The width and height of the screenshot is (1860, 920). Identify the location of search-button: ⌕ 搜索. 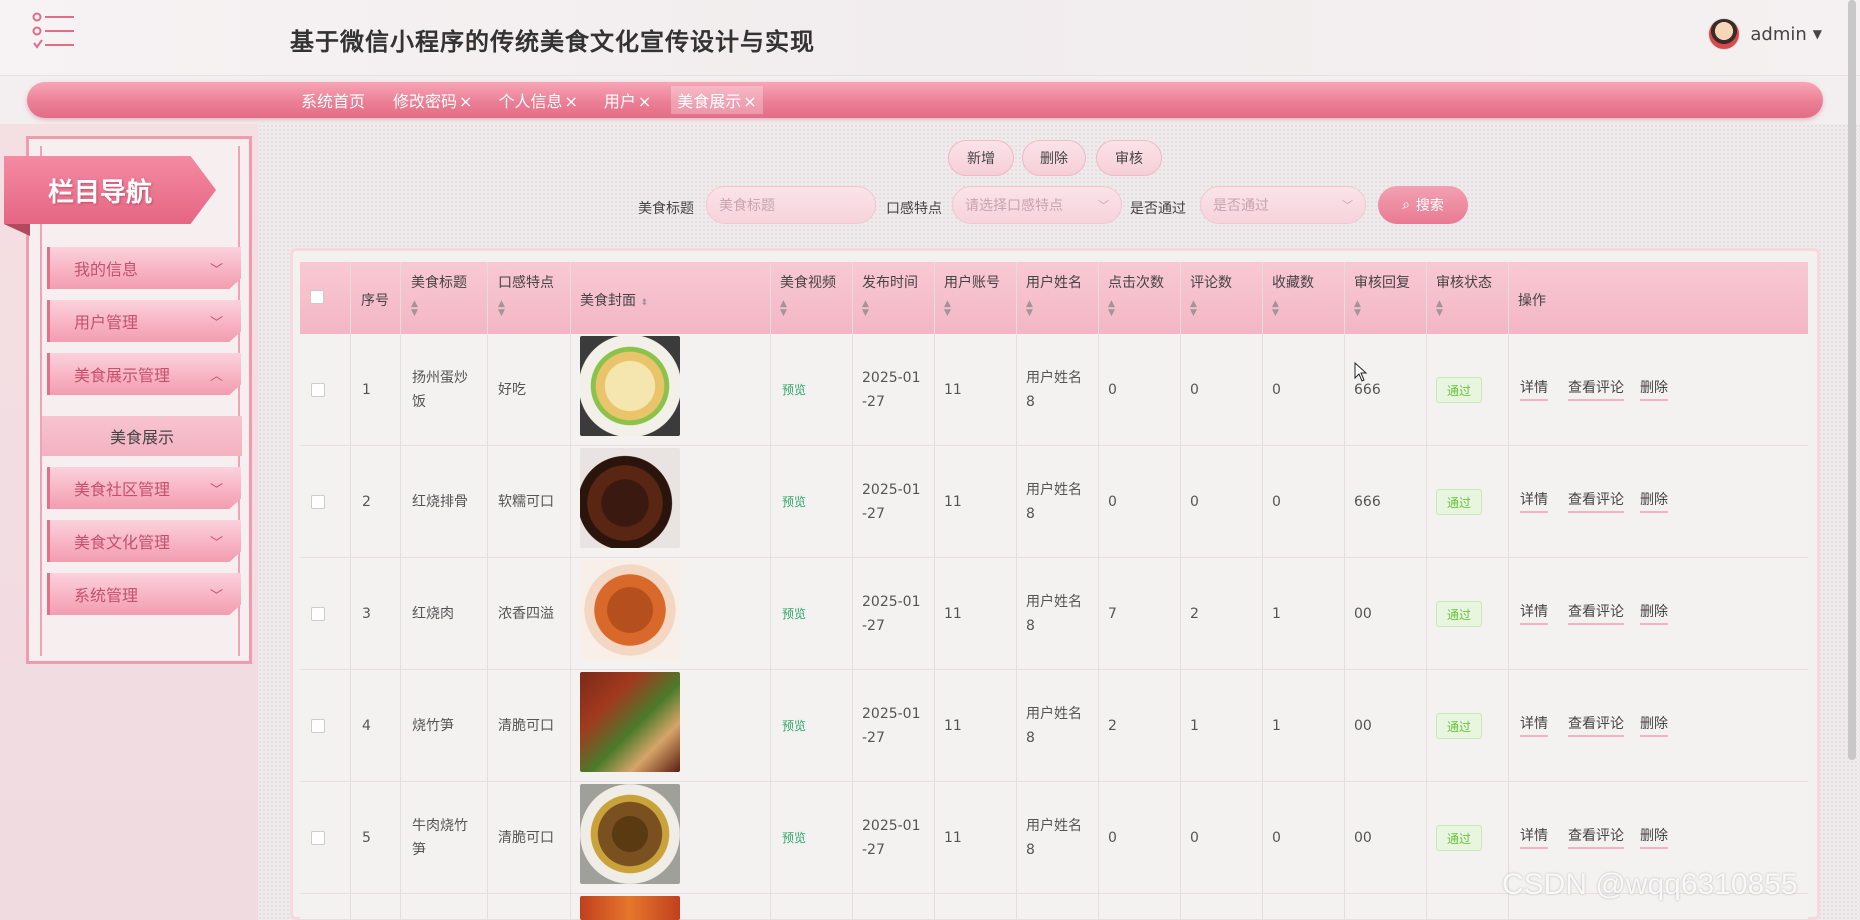
(1423, 205).